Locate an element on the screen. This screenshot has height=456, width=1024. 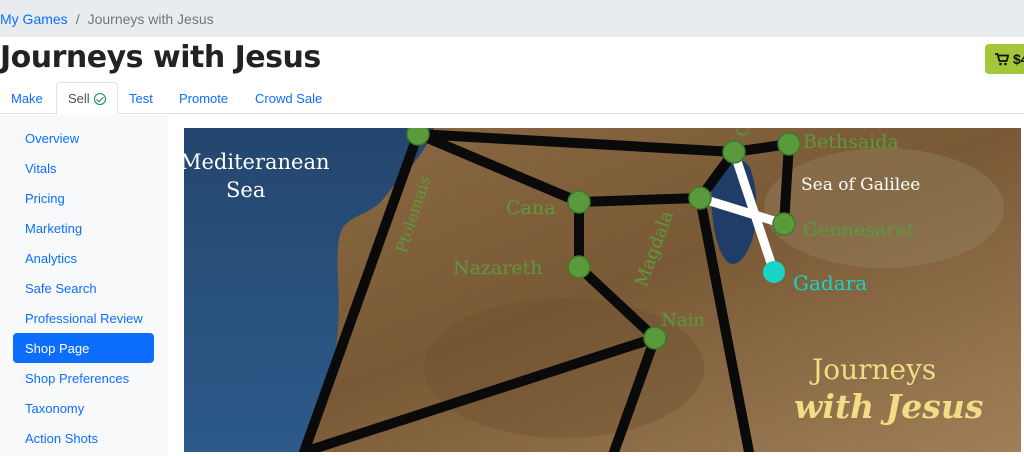
tab-make: Make is located at coordinates (27, 98).